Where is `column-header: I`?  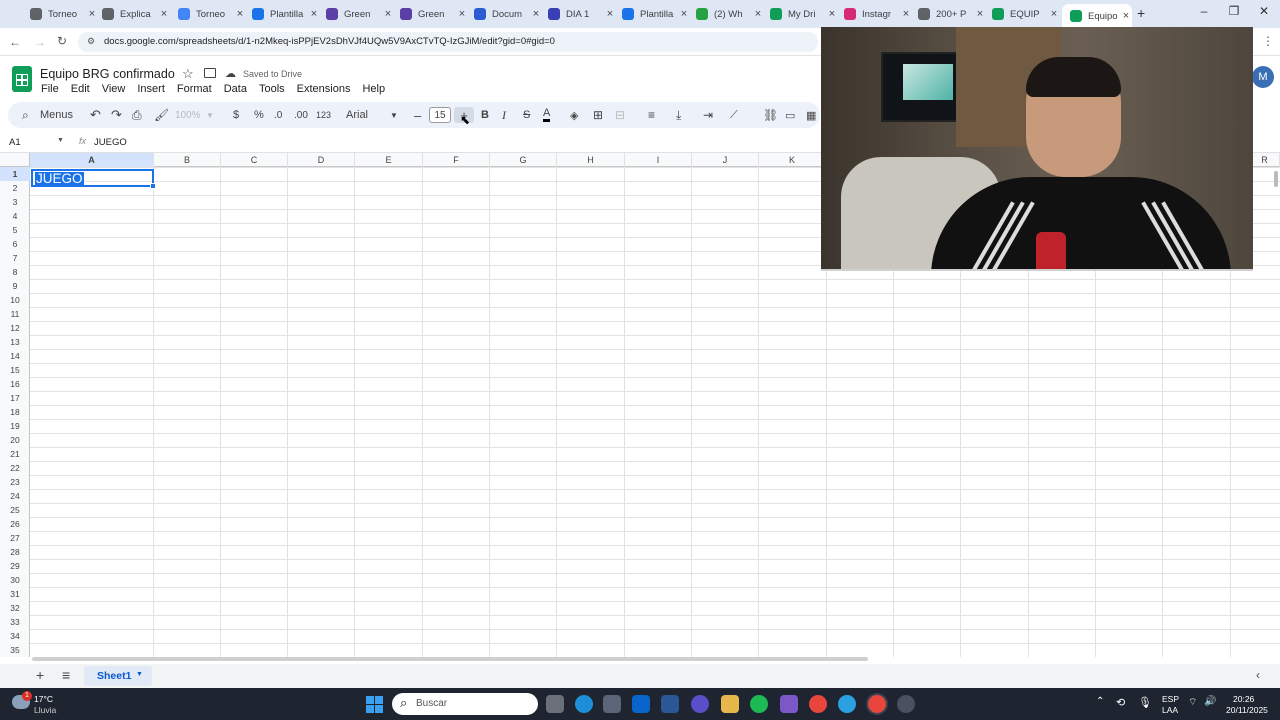
column-header: I is located at coordinates (658, 160).